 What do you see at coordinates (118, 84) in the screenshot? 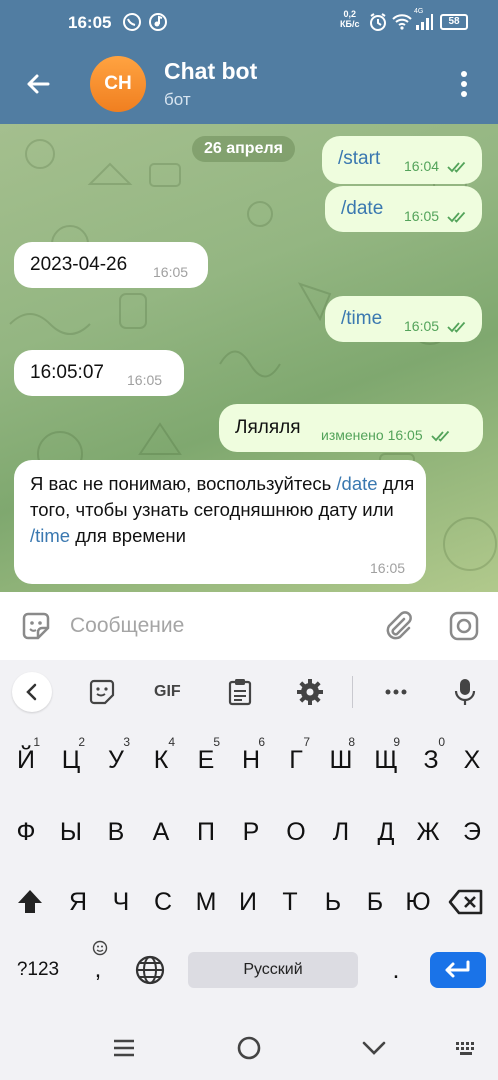
I see `avatar: CH` at bounding box center [118, 84].